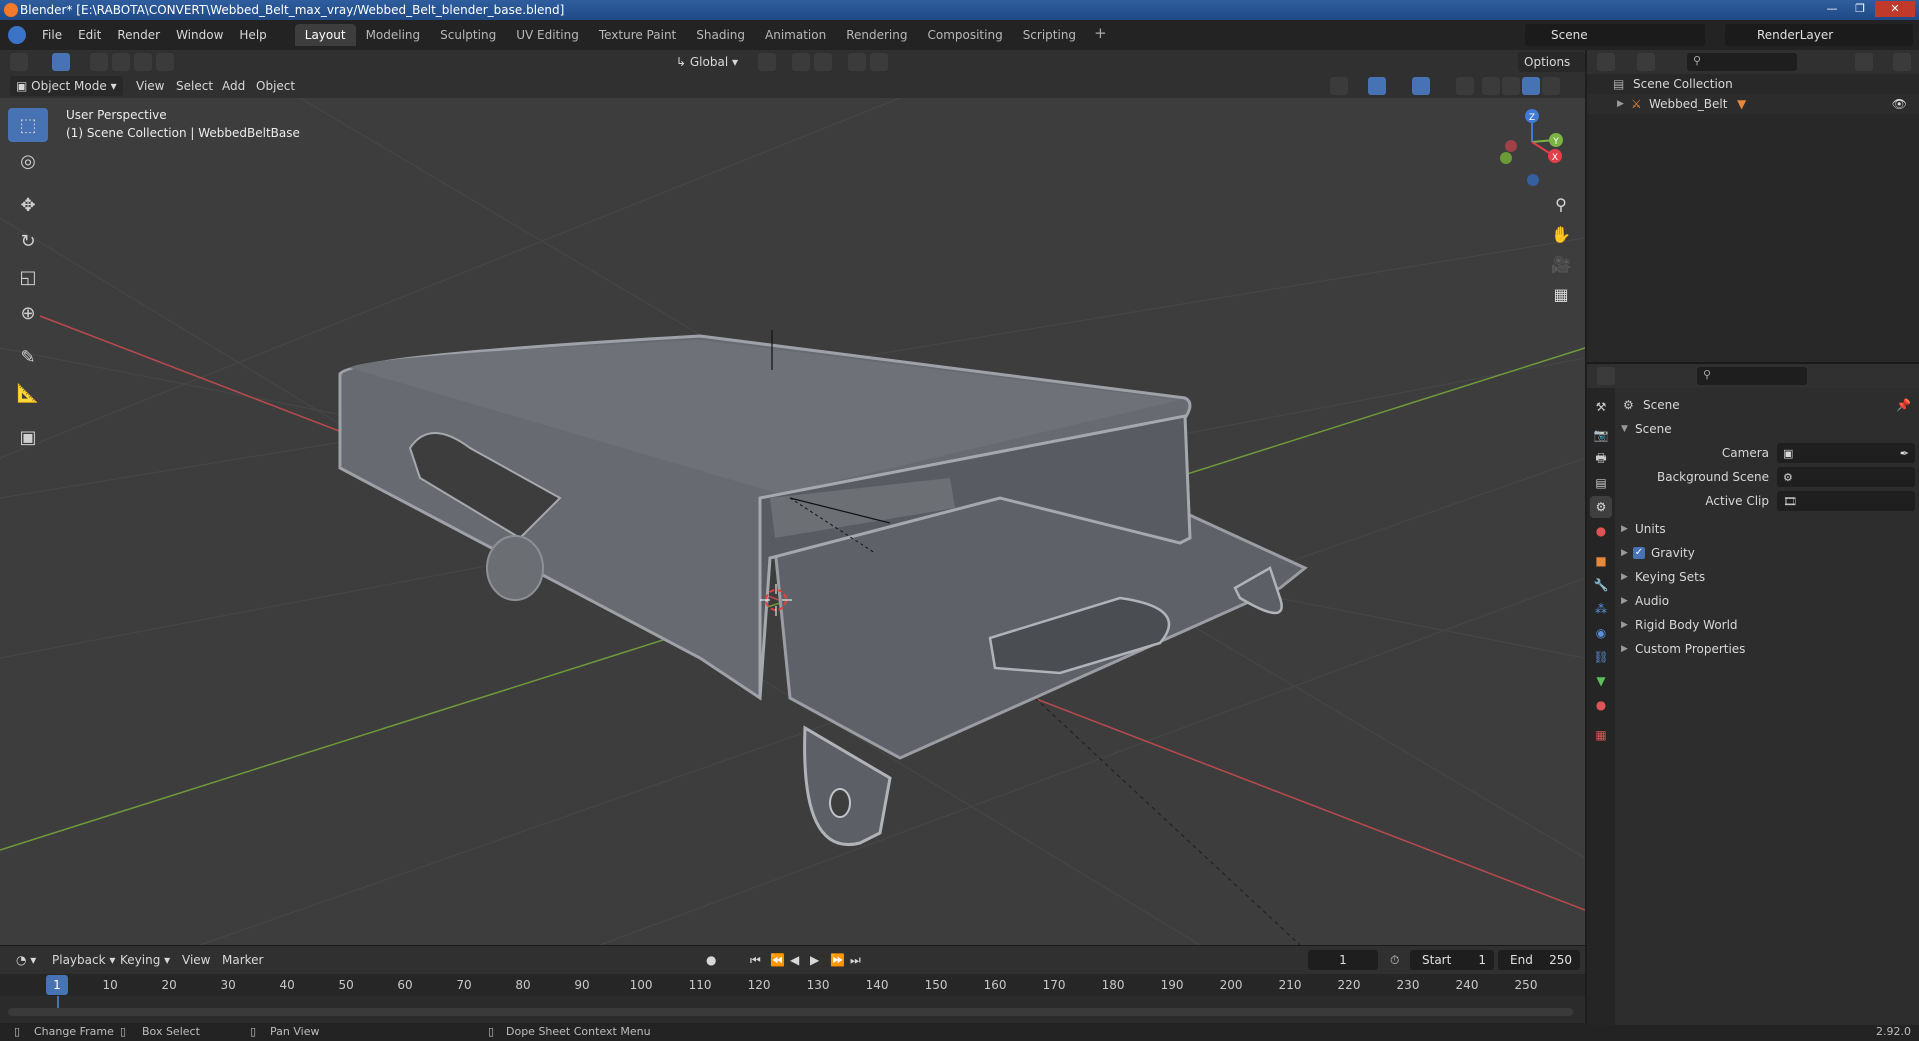 Image resolution: width=1919 pixels, height=1041 pixels. What do you see at coordinates (814, 960) in the screenshot?
I see `play-icon: ▶` at bounding box center [814, 960].